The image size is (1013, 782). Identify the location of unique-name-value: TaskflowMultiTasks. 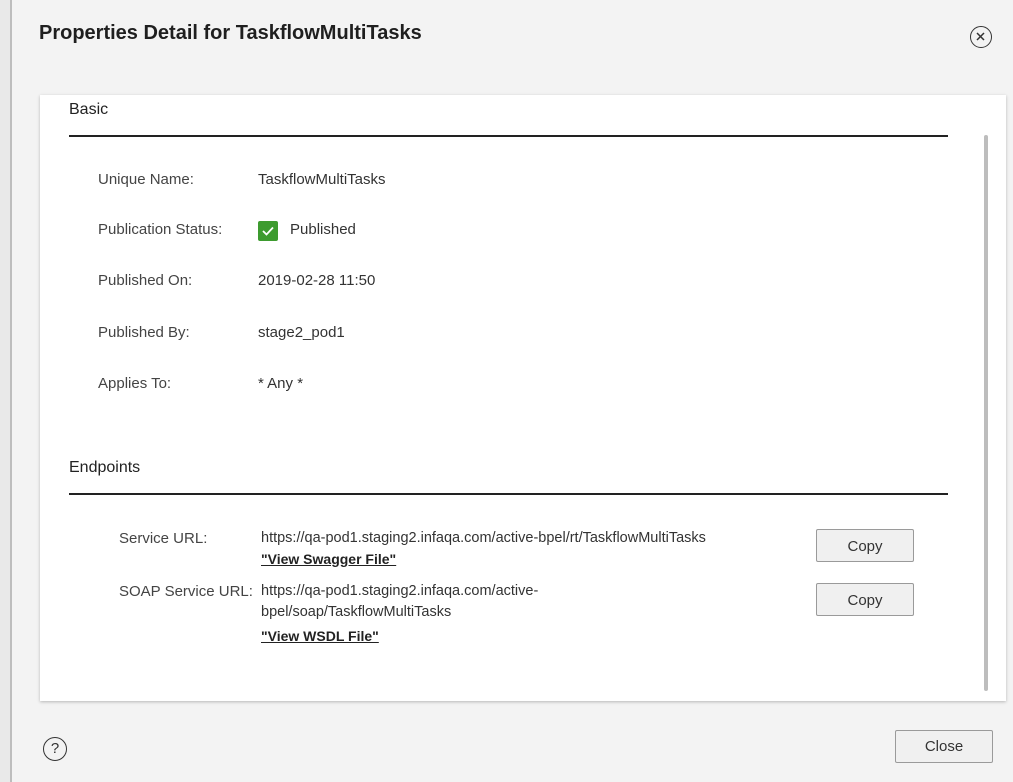
(322, 179).